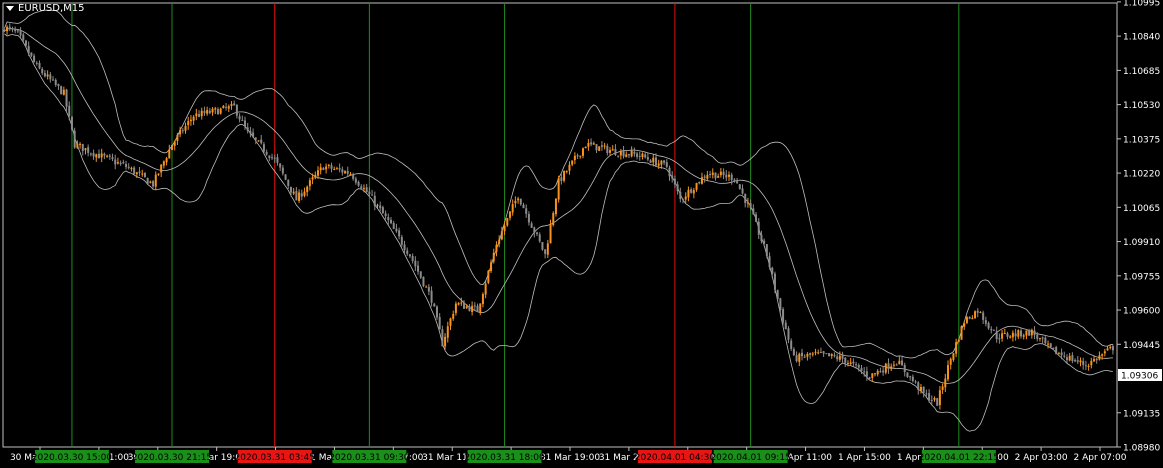  I want to click on symbol-text: EURUSD,M15, so click(51, 8).